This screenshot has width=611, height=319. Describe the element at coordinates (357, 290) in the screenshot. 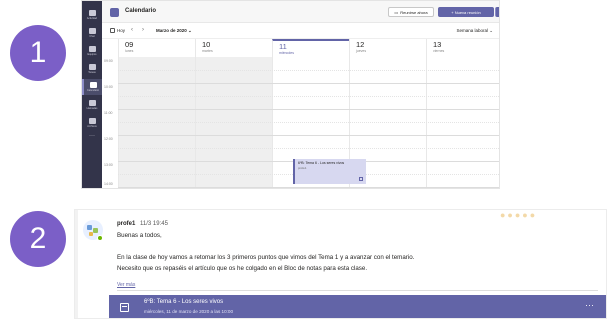

I see `divider` at that location.